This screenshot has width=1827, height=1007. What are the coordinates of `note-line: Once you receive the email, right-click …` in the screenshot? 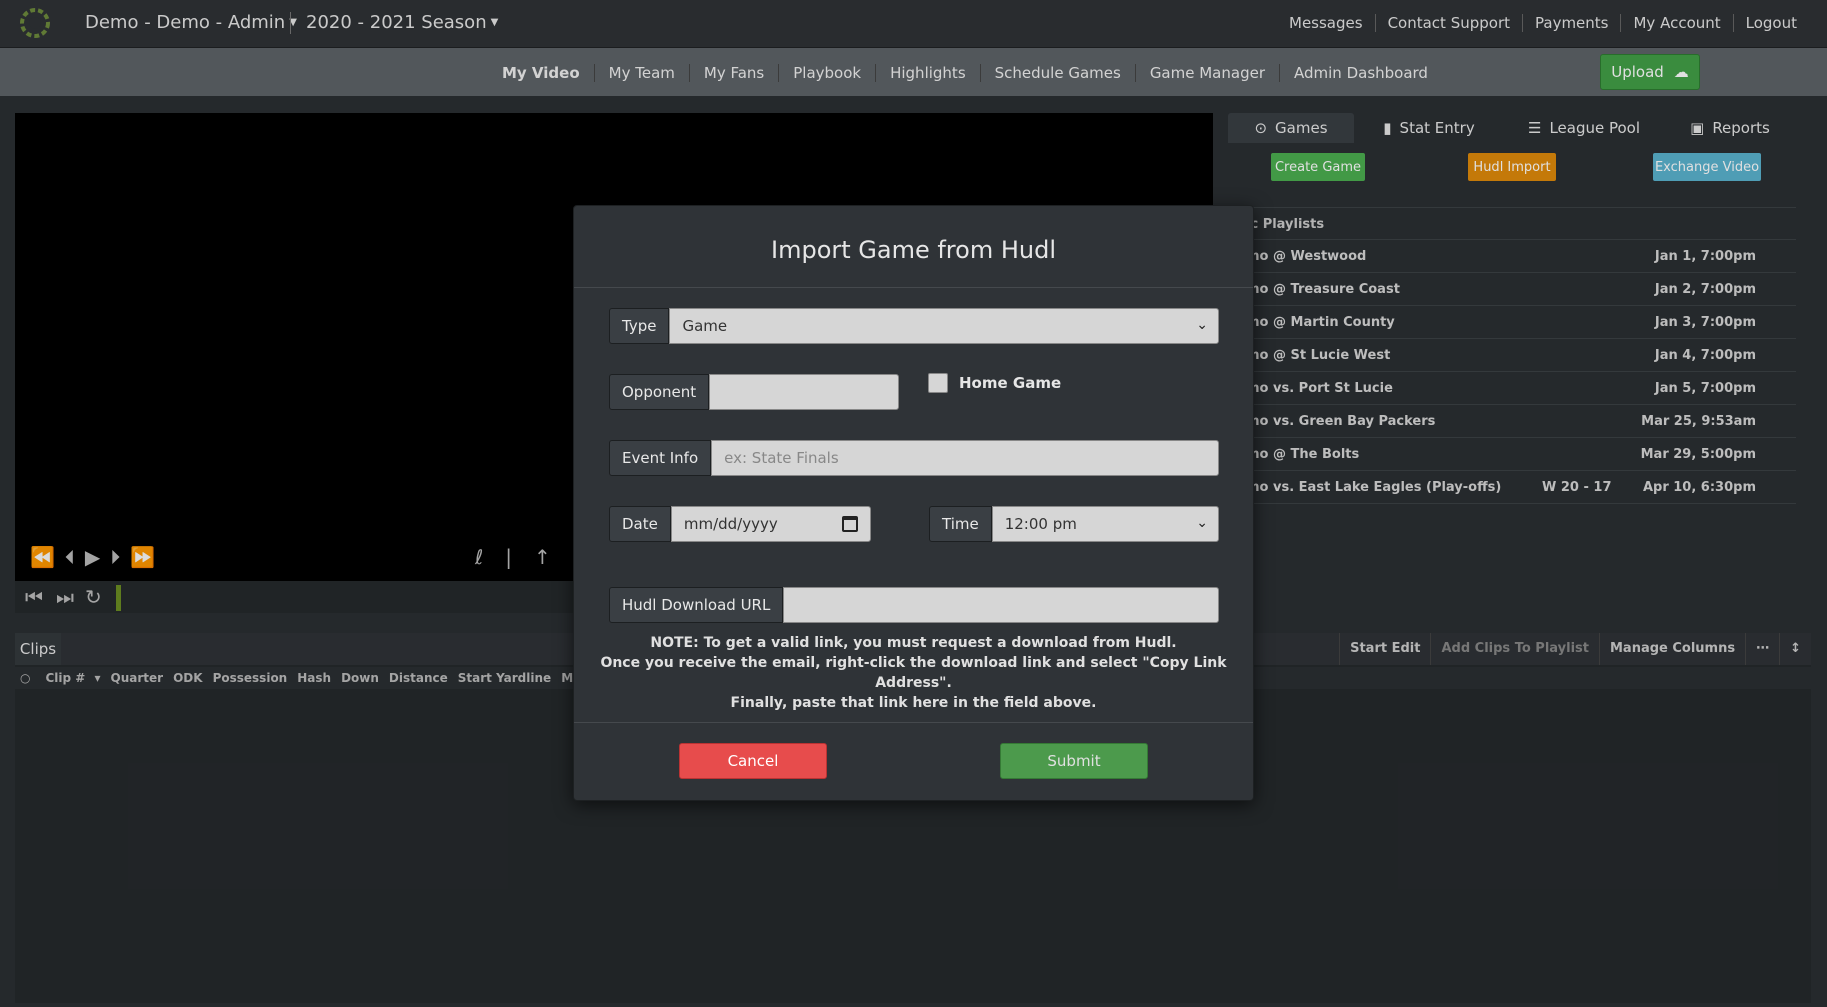 It's located at (913, 673).